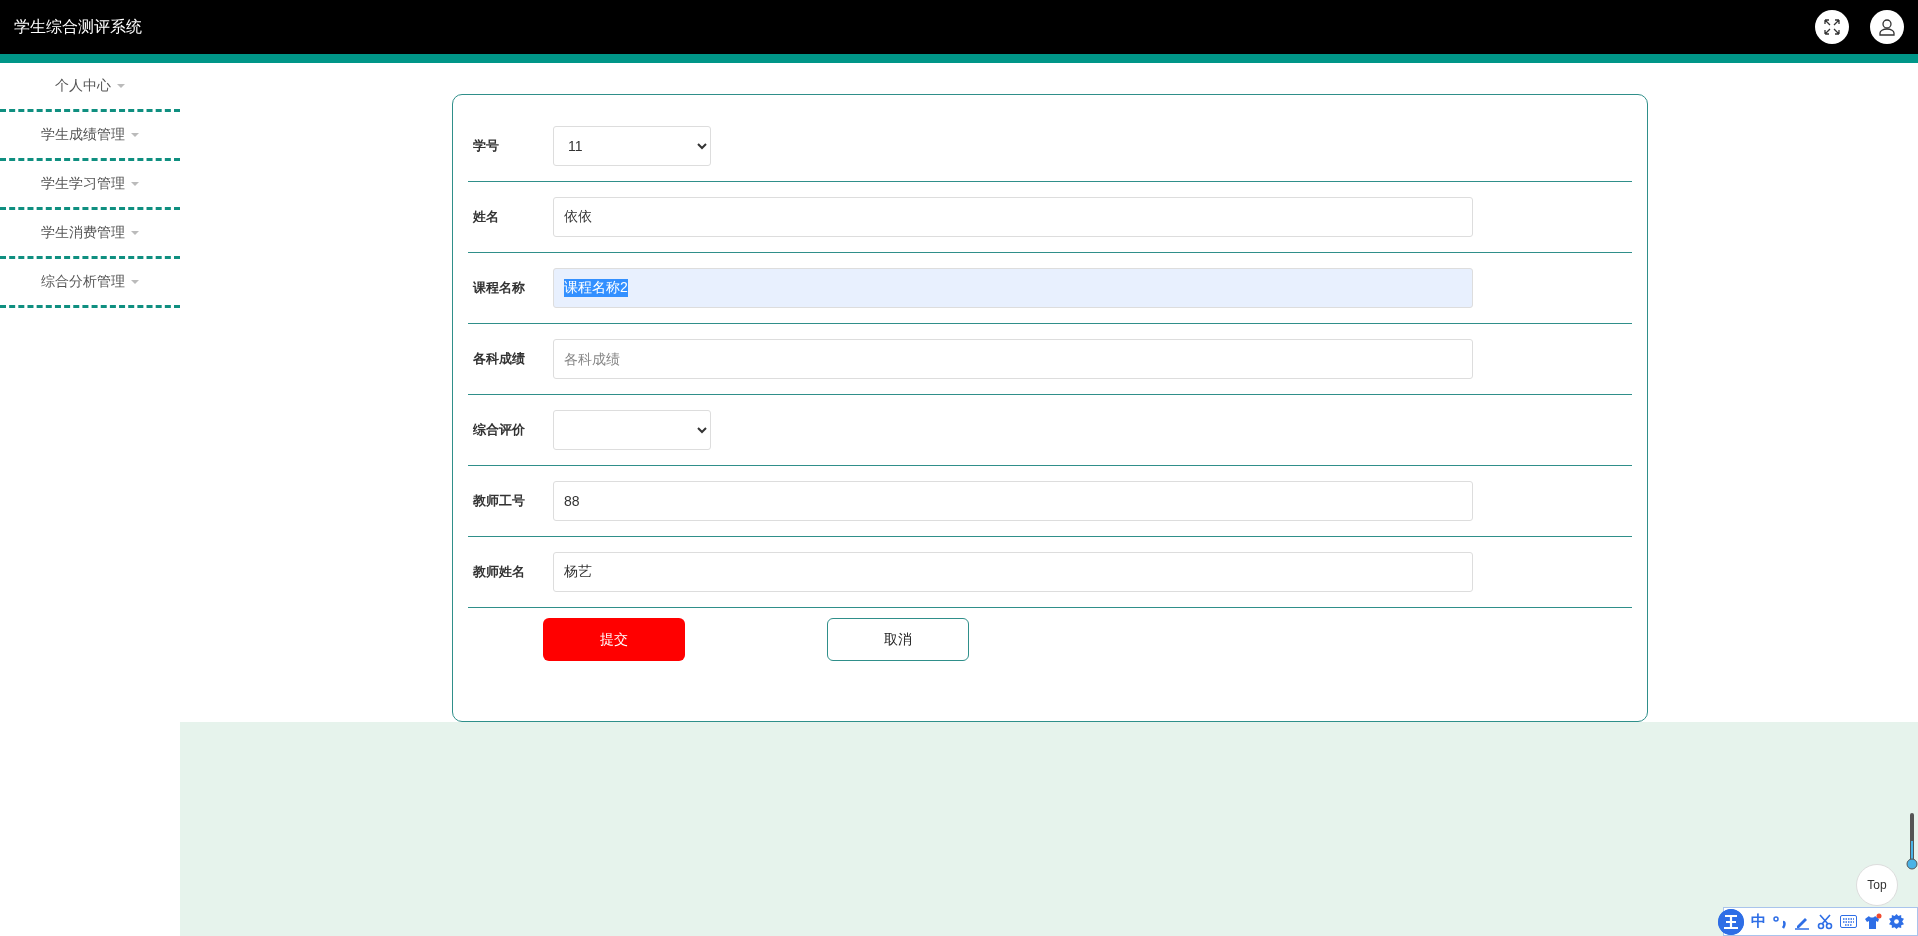 The image size is (1918, 936). I want to click on fullscreen-icon, so click(1832, 27).